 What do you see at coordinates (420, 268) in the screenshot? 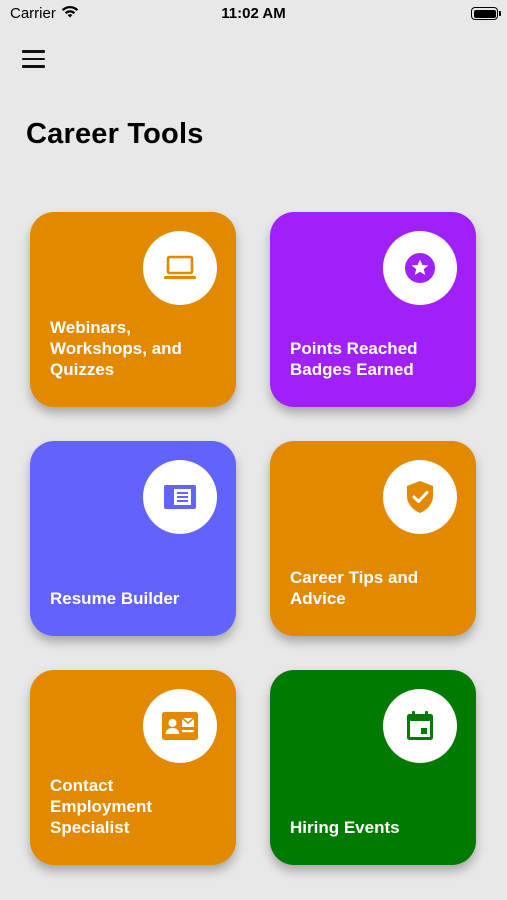
I see `star-badge-icon` at bounding box center [420, 268].